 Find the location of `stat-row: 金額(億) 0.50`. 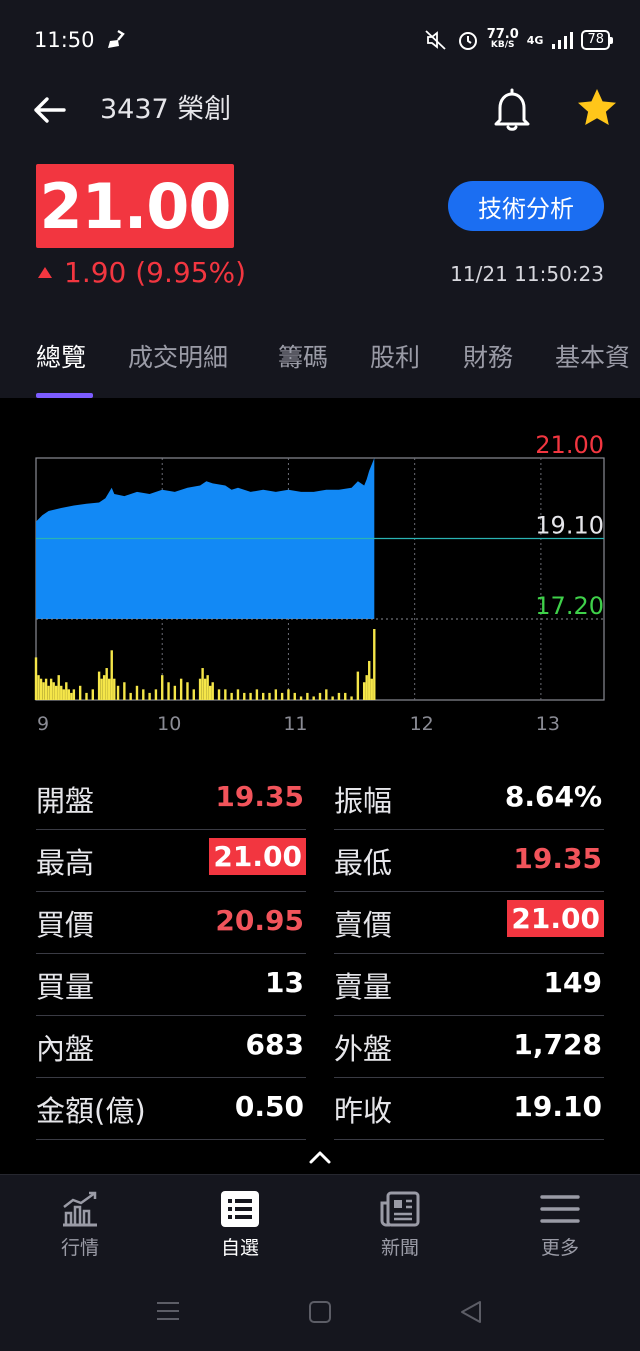

stat-row: 金額(億) 0.50 is located at coordinates (171, 1109).